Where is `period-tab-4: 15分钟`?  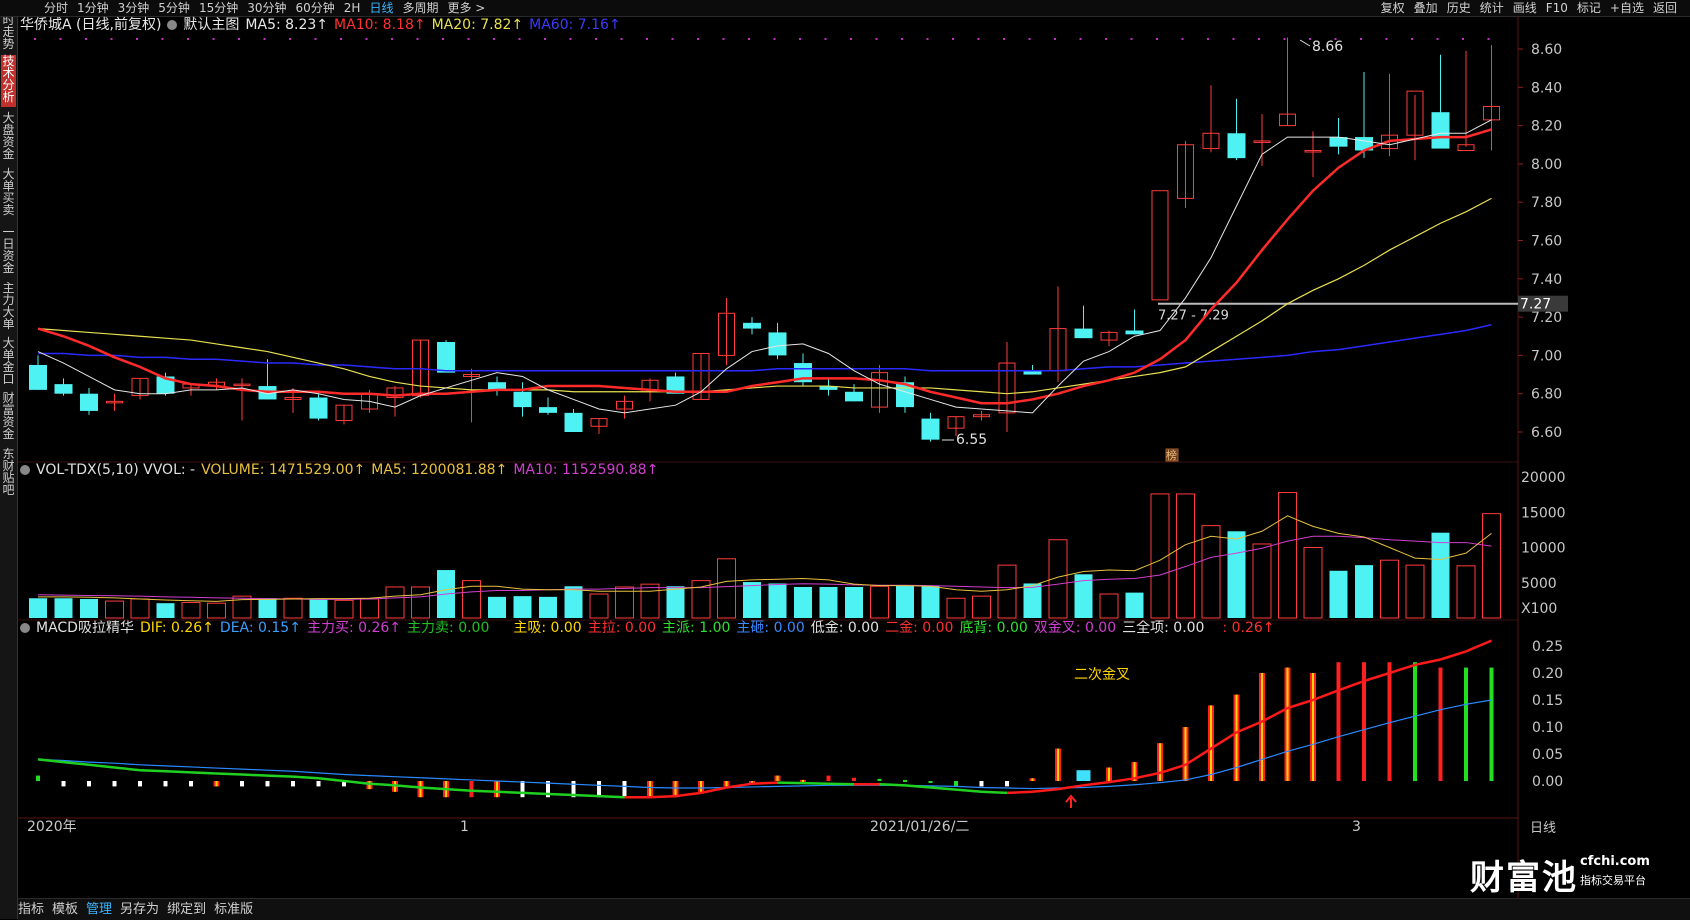
period-tab-4: 15分钟 is located at coordinates (218, 8).